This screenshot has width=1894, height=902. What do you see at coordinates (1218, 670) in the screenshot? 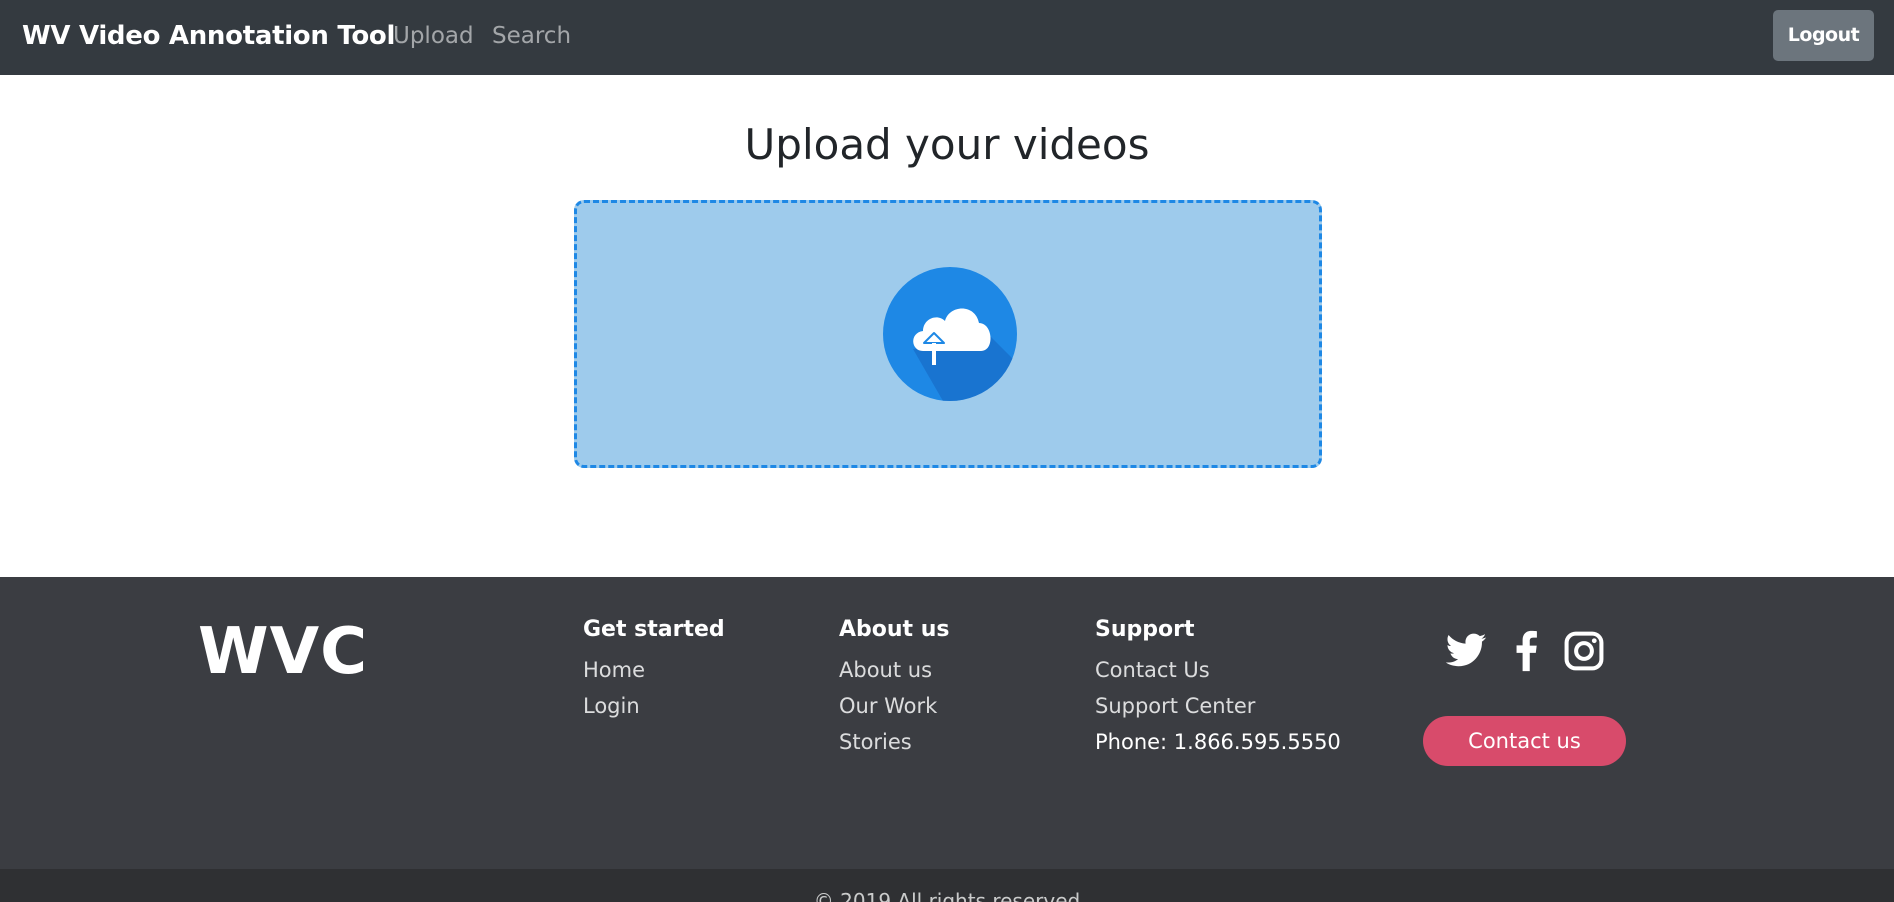
I see `footer-link-contact-us: Contact Us` at bounding box center [1218, 670].